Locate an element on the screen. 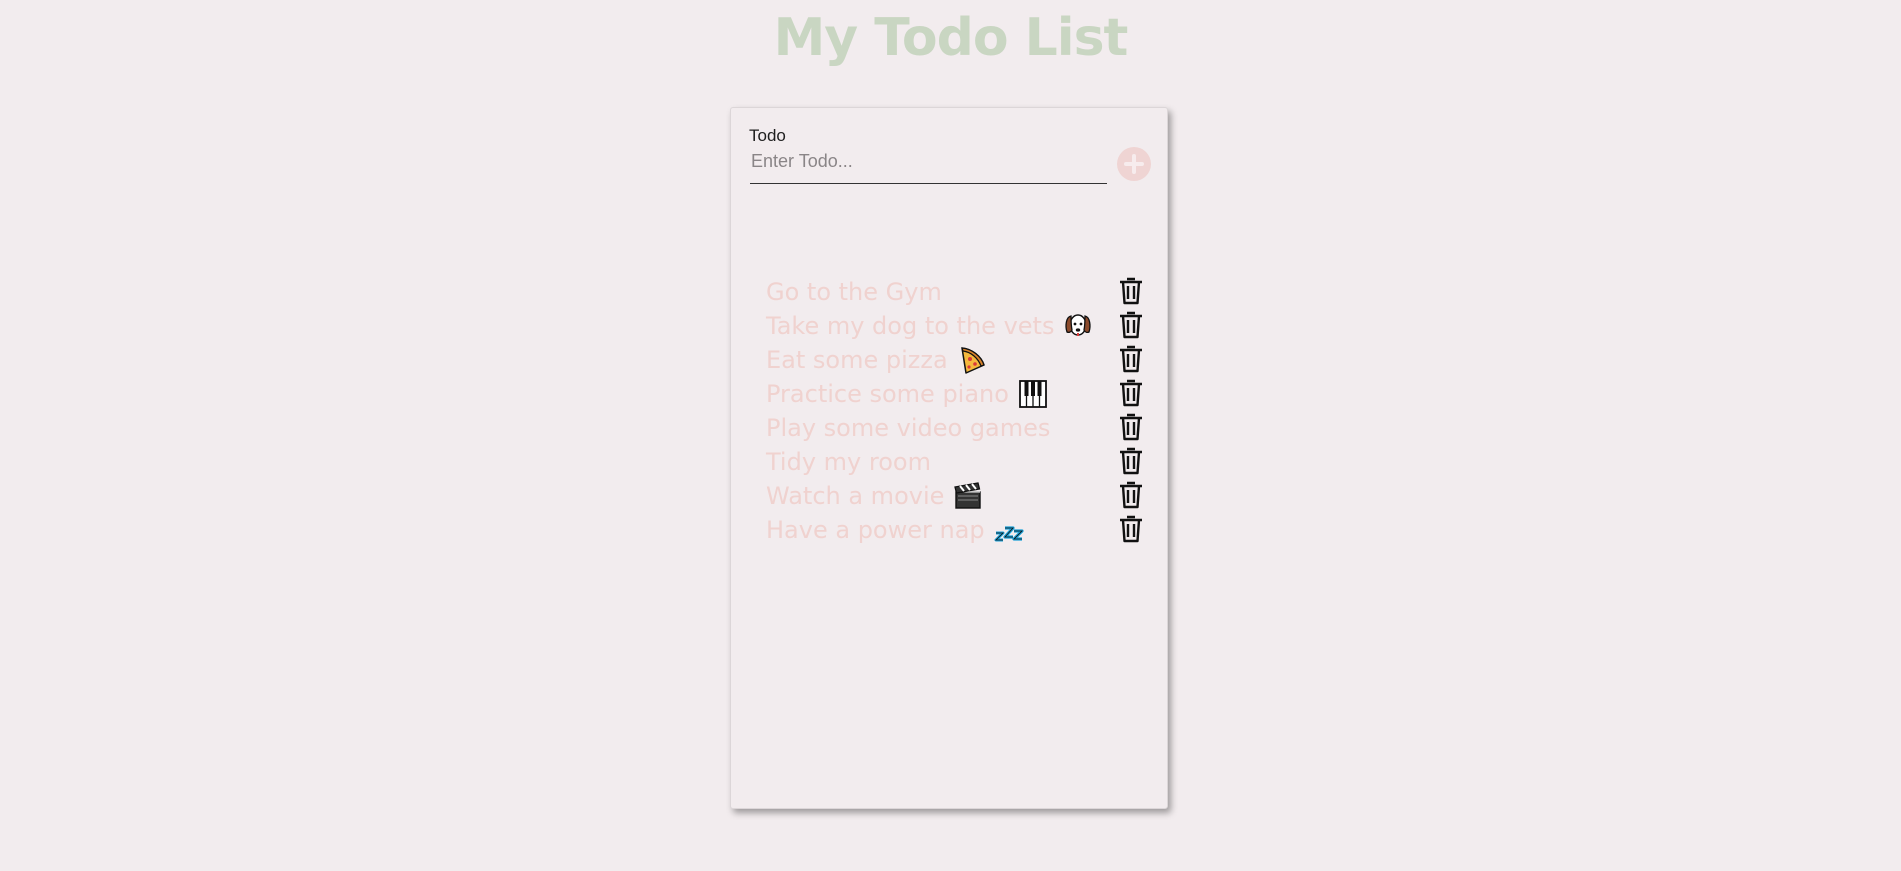 The width and height of the screenshot is (1901, 871). zzz-icon is located at coordinates (1009, 534).